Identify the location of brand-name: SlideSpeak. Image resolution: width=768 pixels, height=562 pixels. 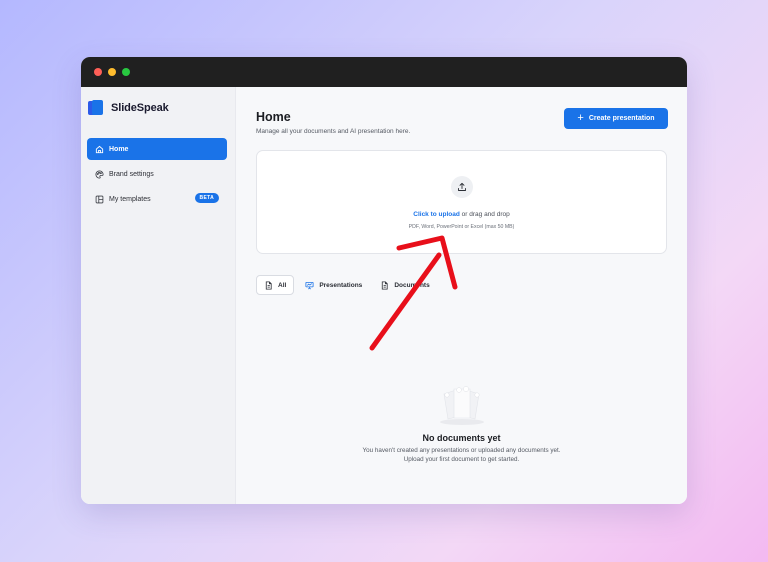
(140, 108).